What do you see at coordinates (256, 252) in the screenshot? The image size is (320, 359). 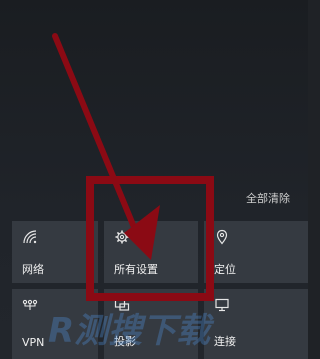 I see `quick-action-location: 定位` at bounding box center [256, 252].